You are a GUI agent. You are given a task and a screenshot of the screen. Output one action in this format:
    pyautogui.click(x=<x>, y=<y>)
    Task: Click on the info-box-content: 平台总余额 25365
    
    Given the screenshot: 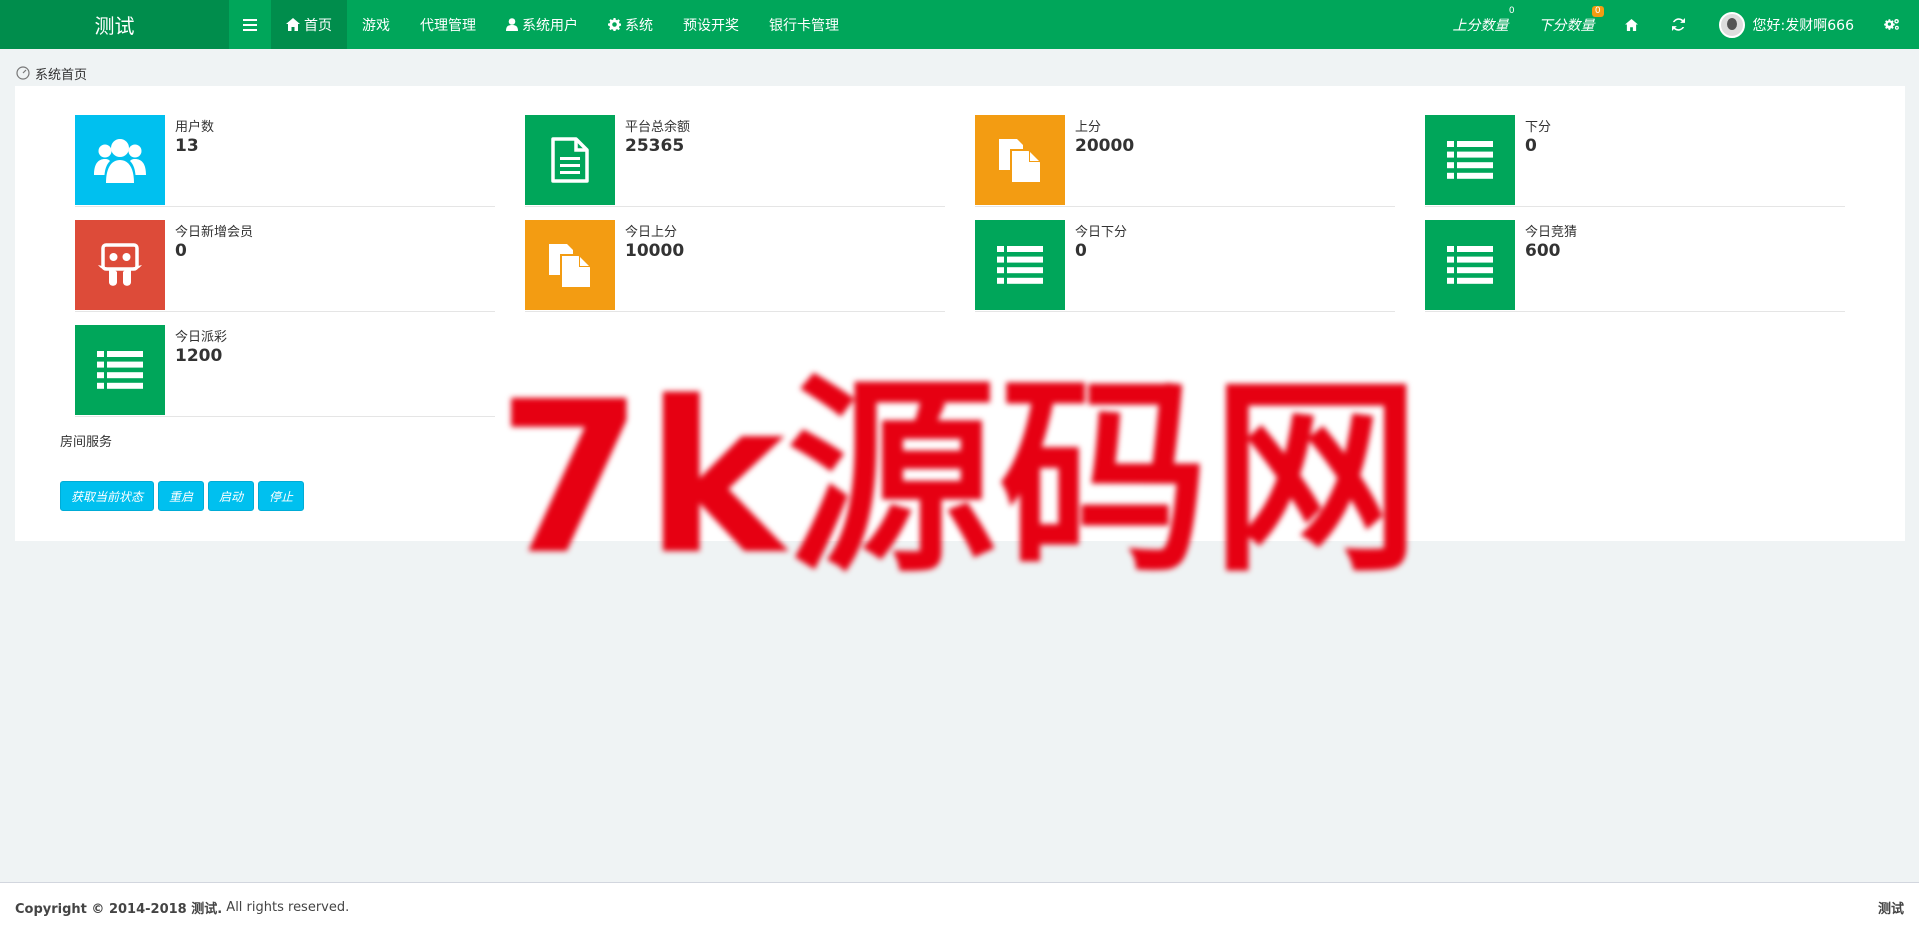 What is the action you would take?
    pyautogui.click(x=657, y=138)
    